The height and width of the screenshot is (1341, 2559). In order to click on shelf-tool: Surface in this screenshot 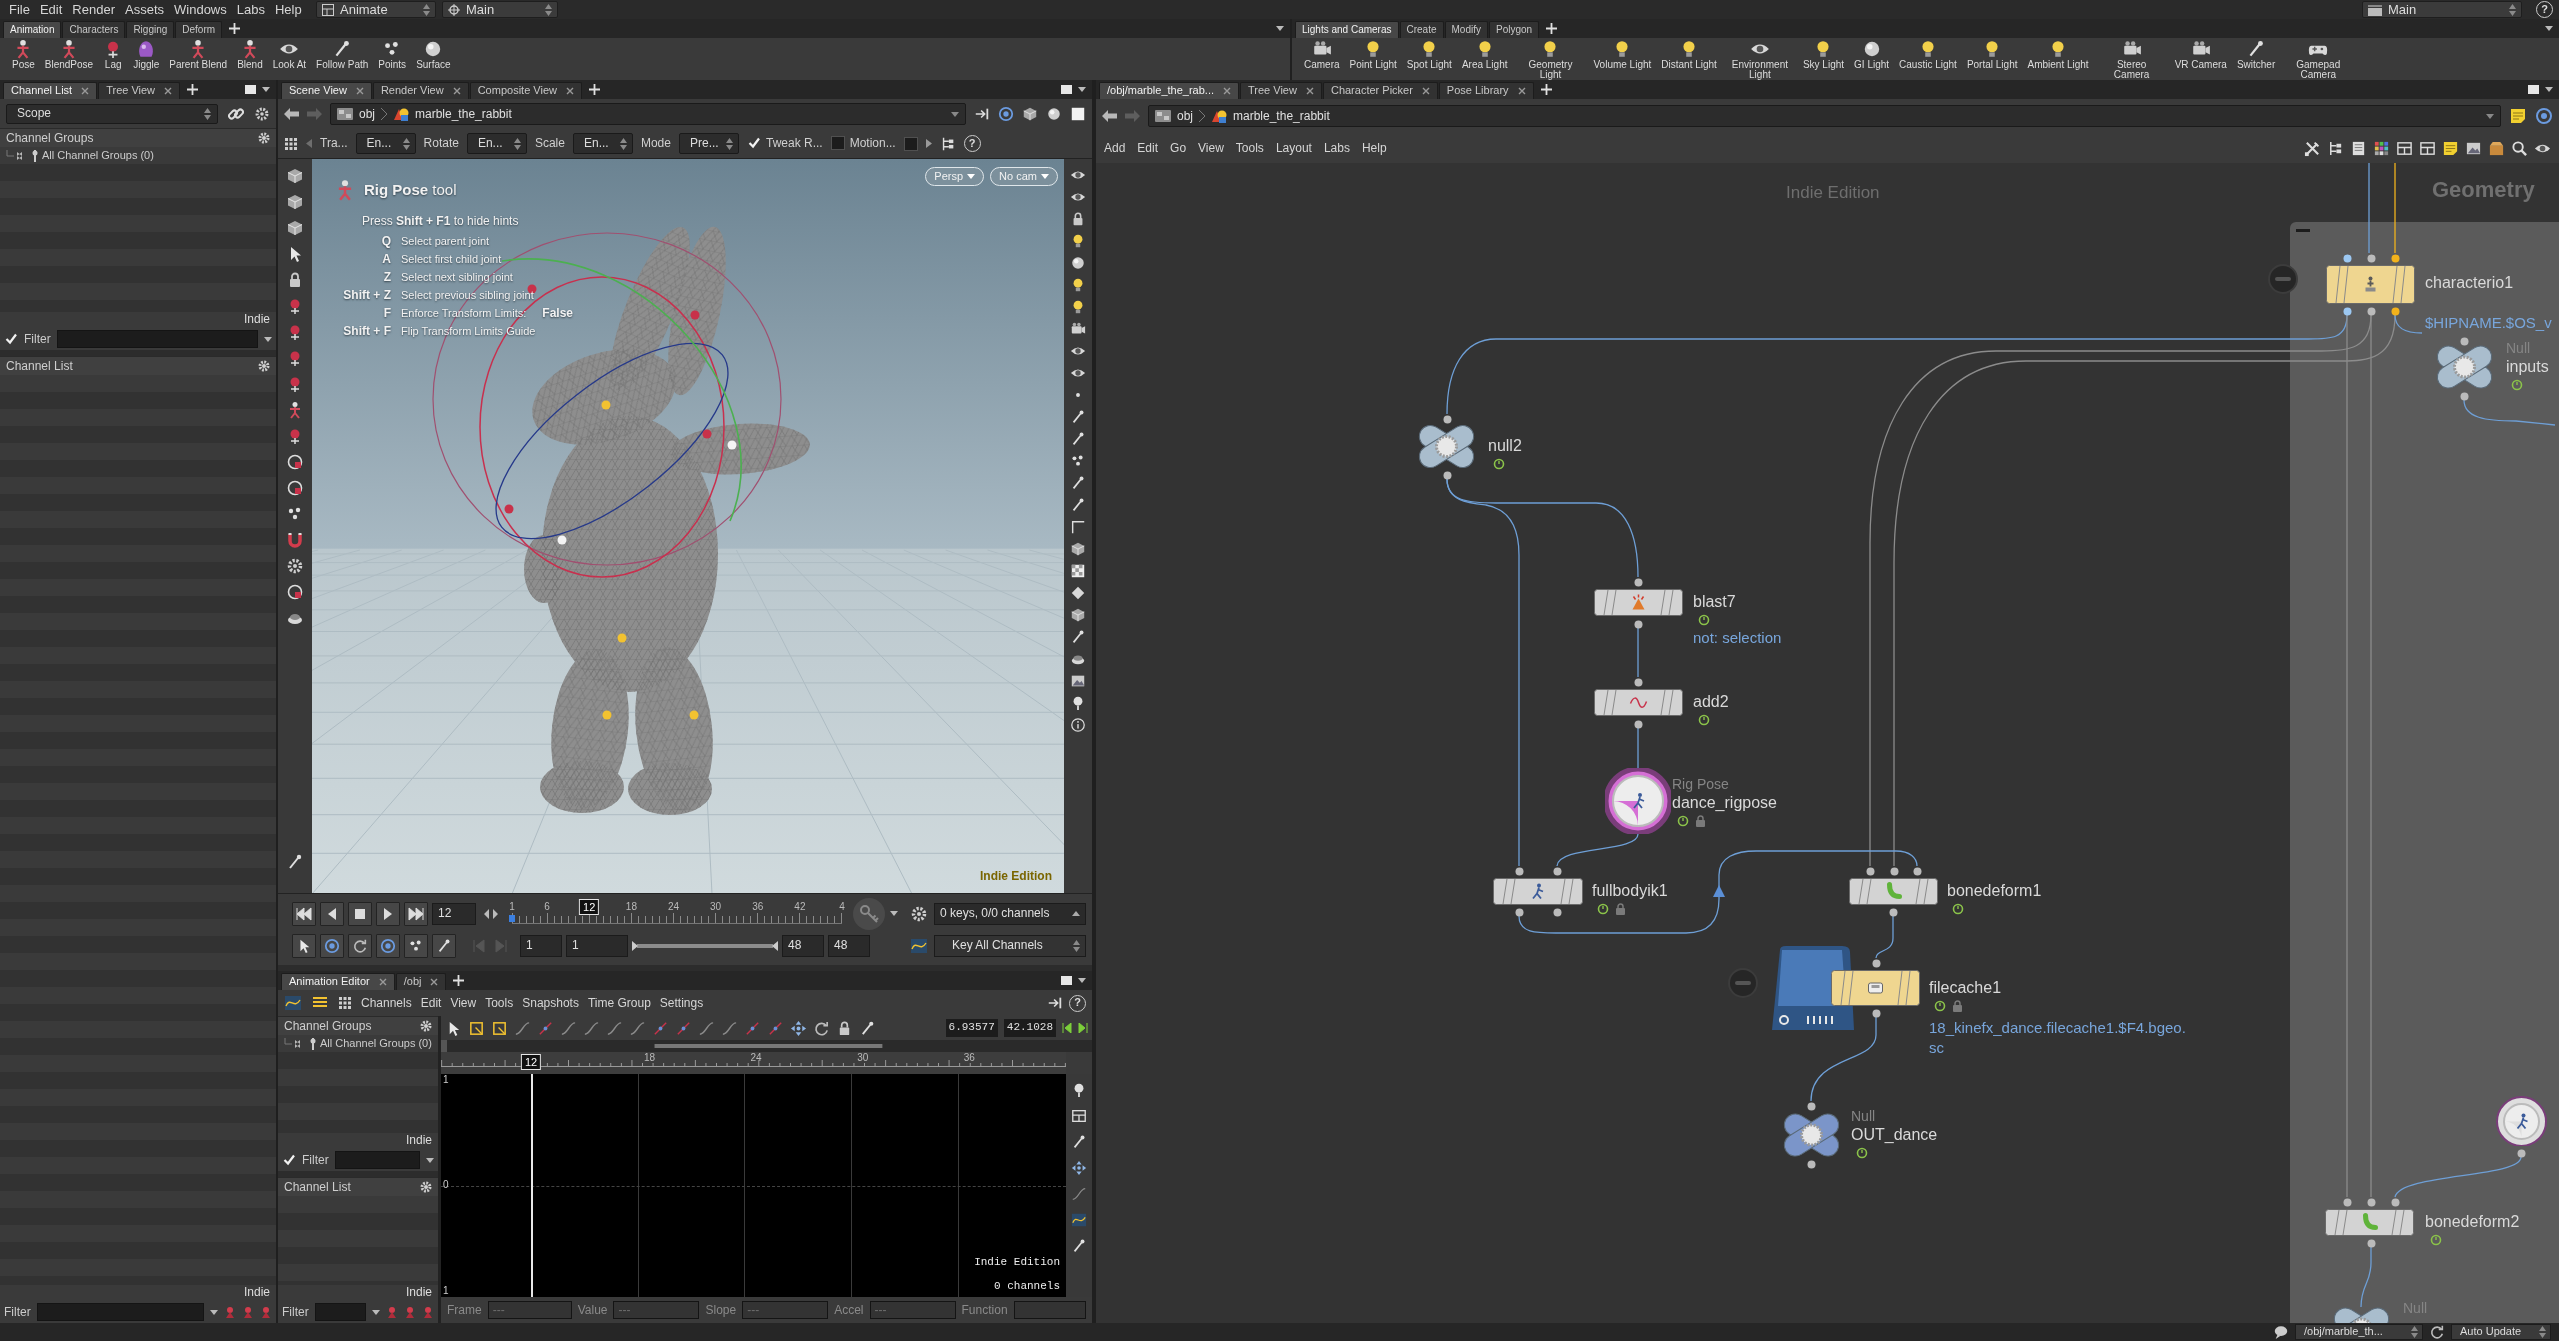, I will do `click(433, 54)`.